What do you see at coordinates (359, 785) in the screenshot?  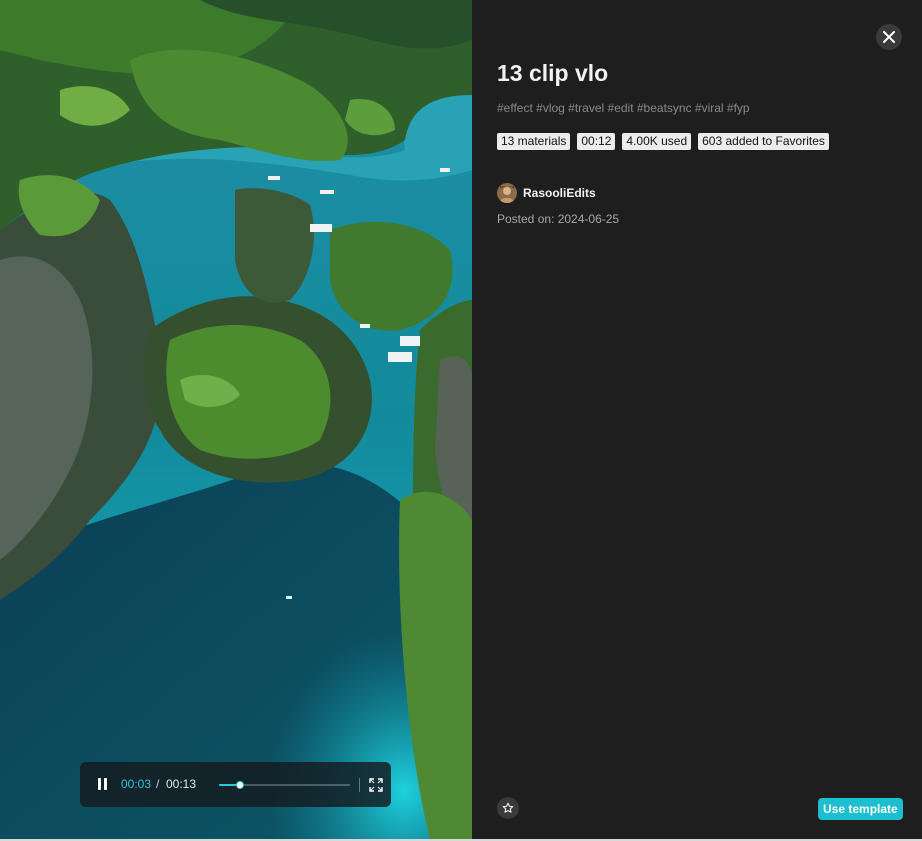 I see `controls-divider` at bounding box center [359, 785].